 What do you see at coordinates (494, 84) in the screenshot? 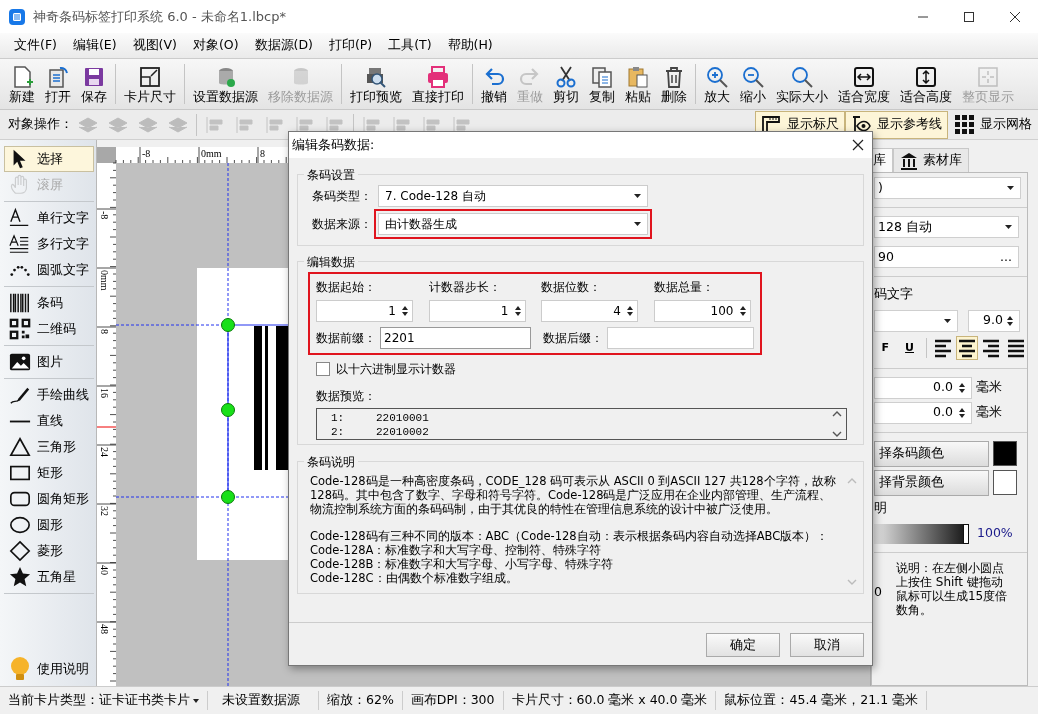
I see `toolbar-button: 撤销` at bounding box center [494, 84].